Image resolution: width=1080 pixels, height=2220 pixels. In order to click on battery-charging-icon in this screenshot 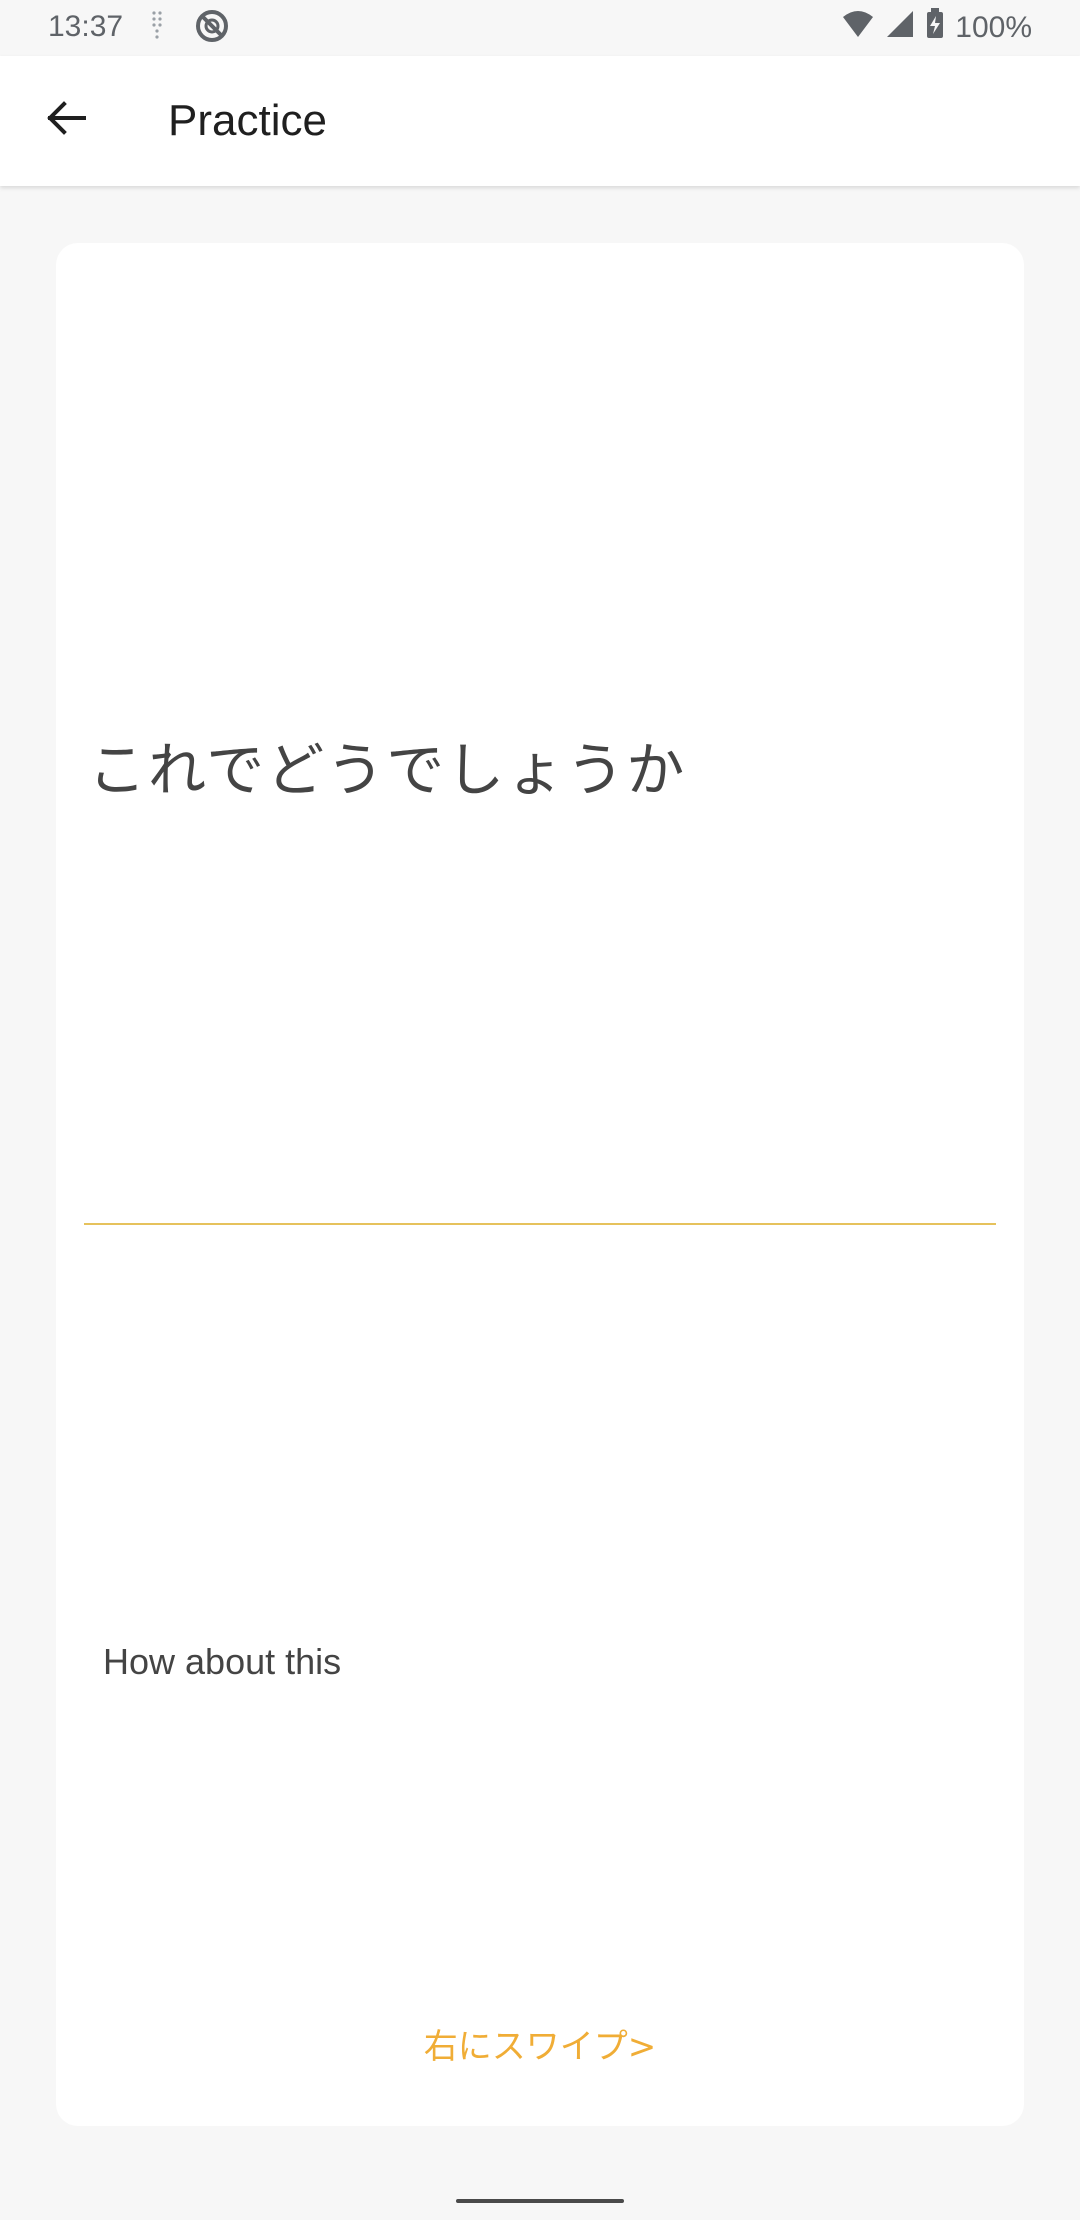, I will do `click(935, 28)`.